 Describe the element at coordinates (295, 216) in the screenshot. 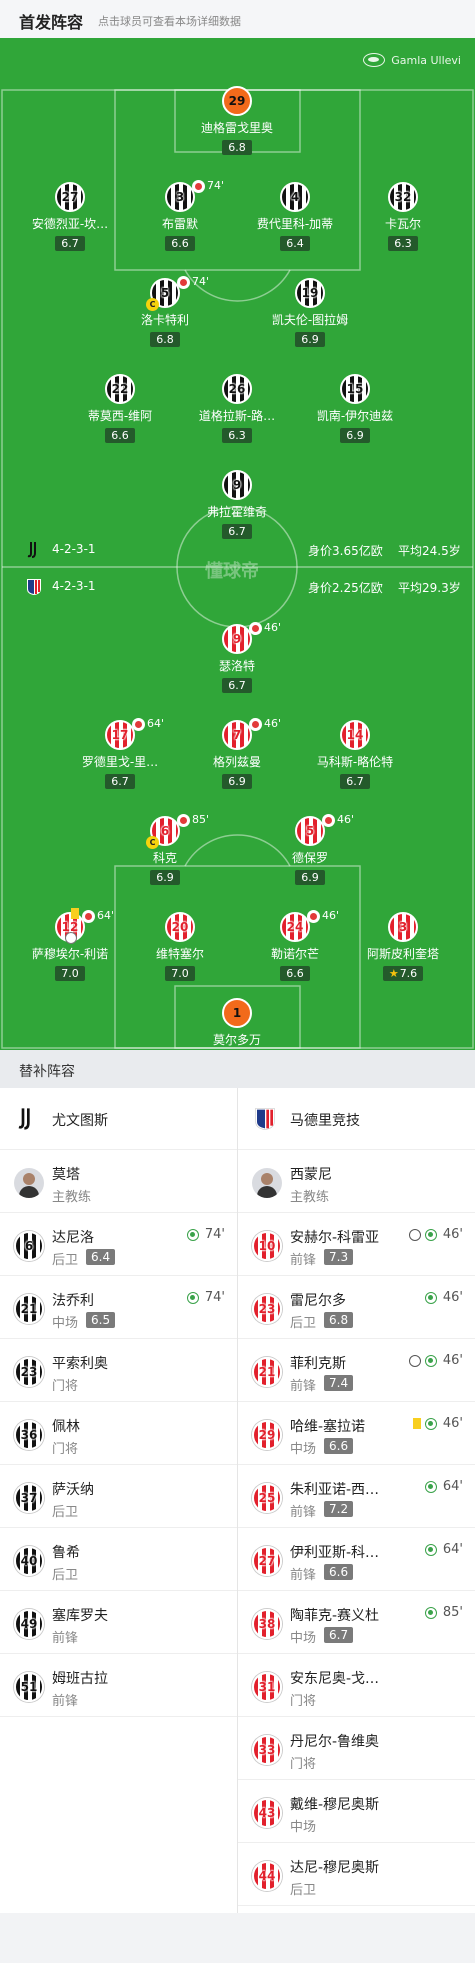

I see `home-player: 4 费代里科-加蒂 6.4` at that location.